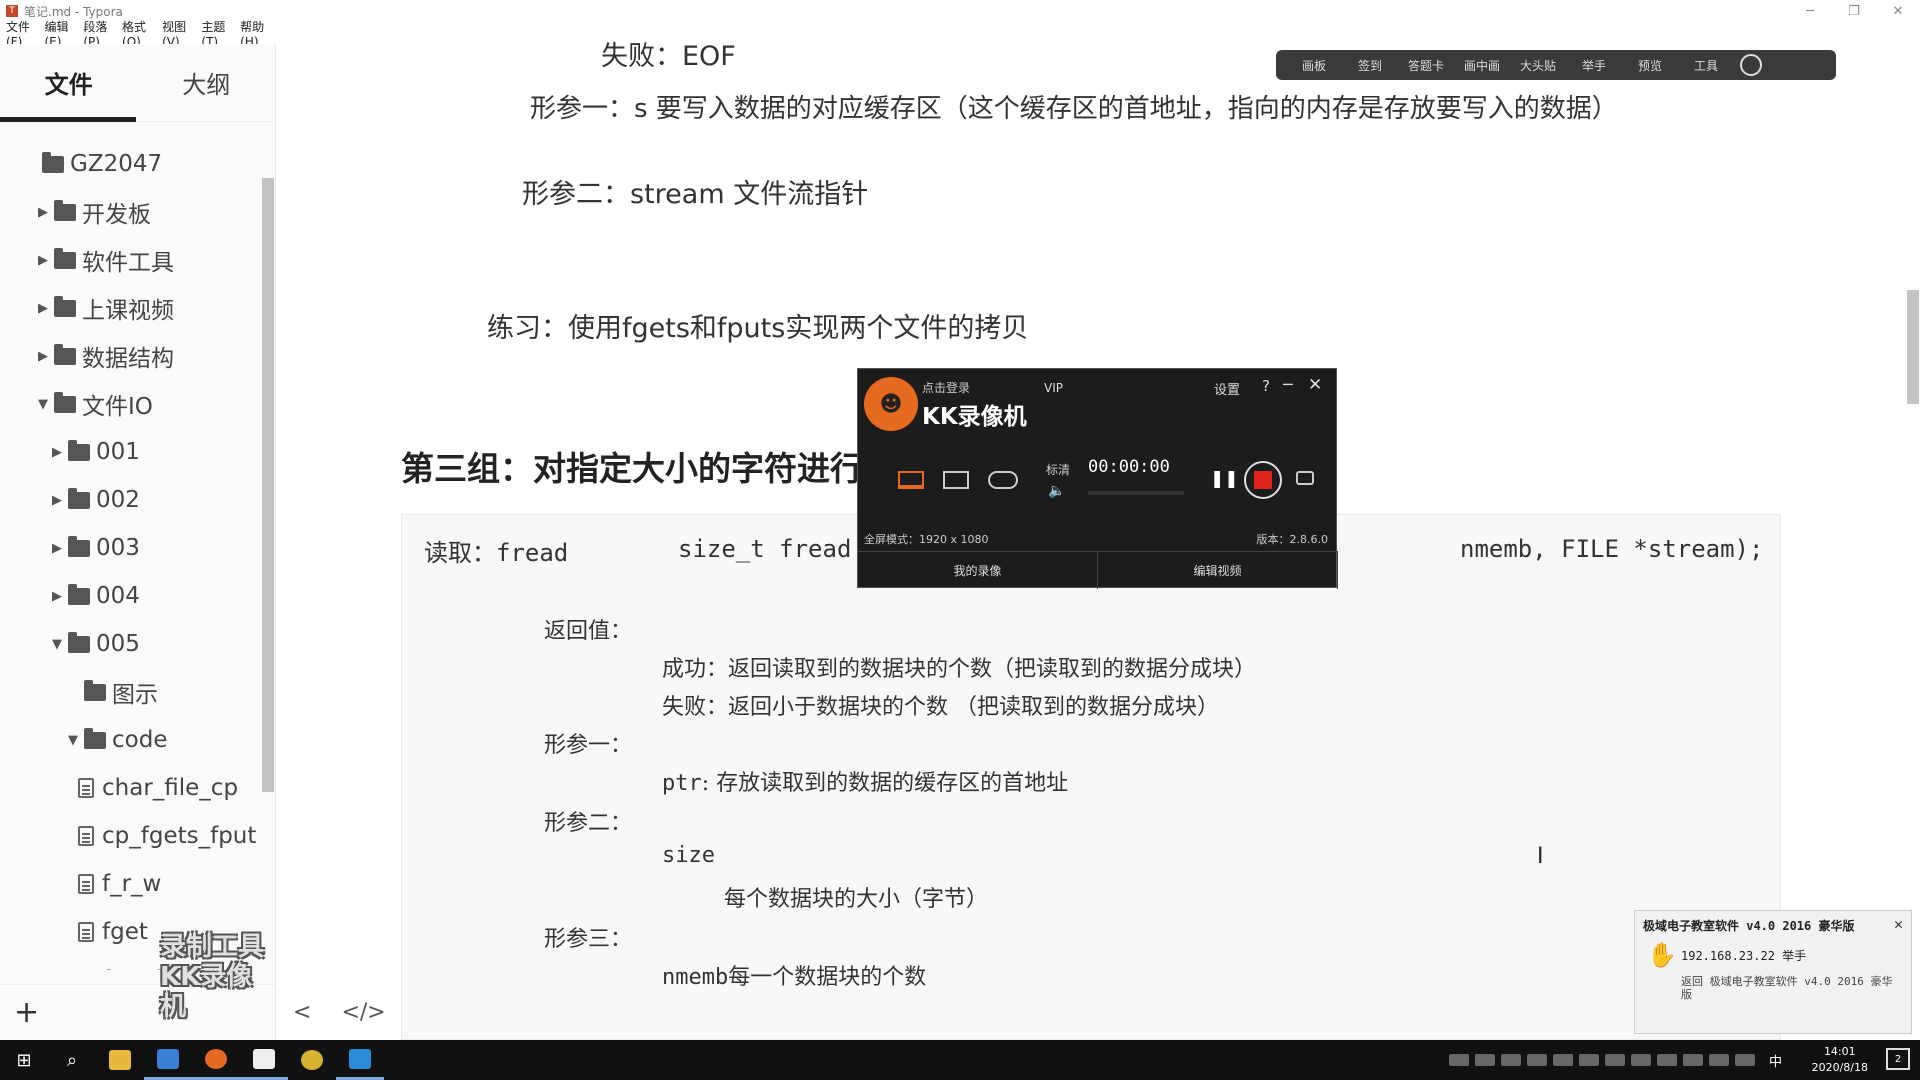  Describe the element at coordinates (1839, 1067) in the screenshot. I see `clock-date: 2020/8/18` at that location.